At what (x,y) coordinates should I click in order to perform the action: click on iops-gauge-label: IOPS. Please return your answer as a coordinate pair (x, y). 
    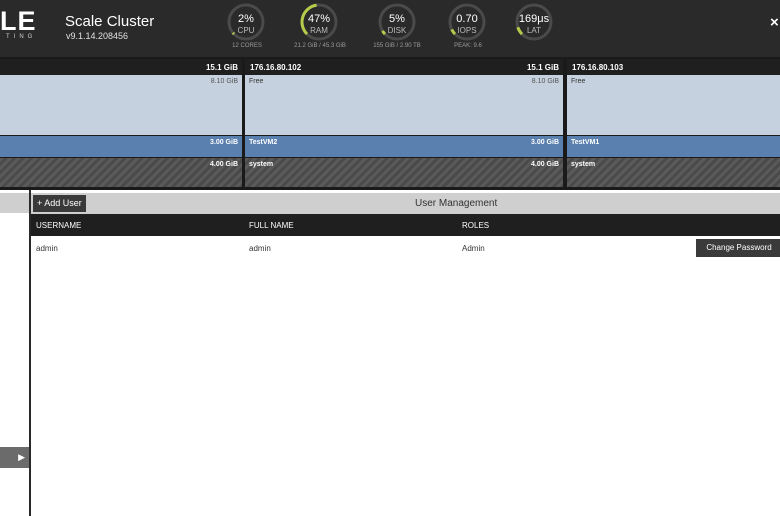
    Looking at the image, I should click on (467, 30).